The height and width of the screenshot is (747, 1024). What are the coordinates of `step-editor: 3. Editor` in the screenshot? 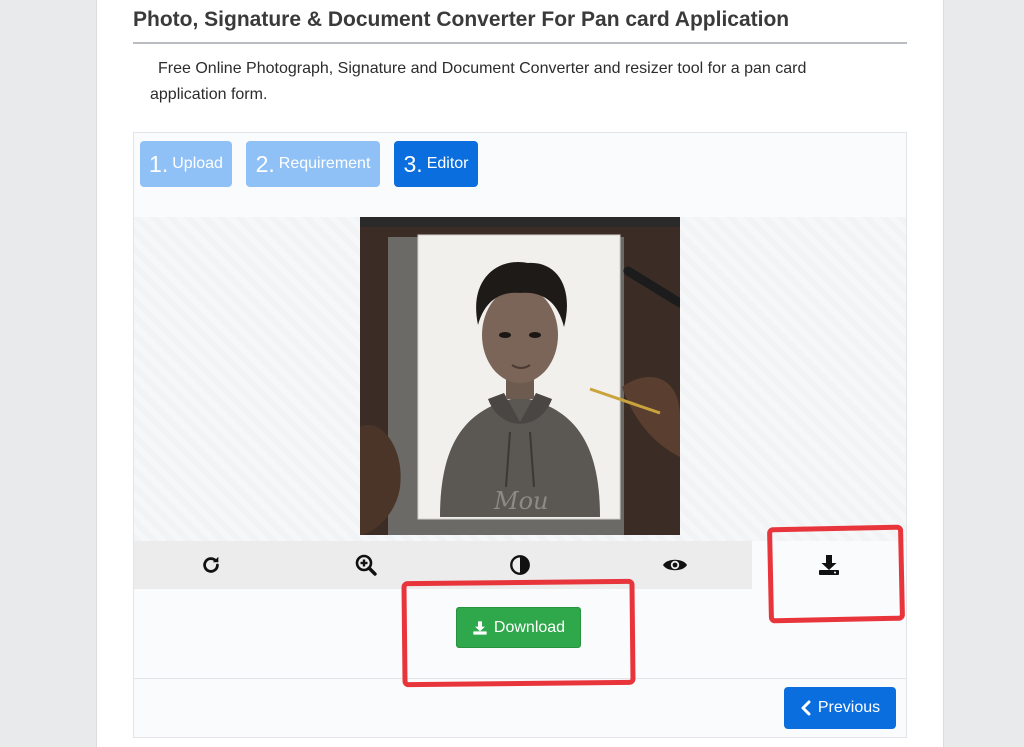 It's located at (436, 164).